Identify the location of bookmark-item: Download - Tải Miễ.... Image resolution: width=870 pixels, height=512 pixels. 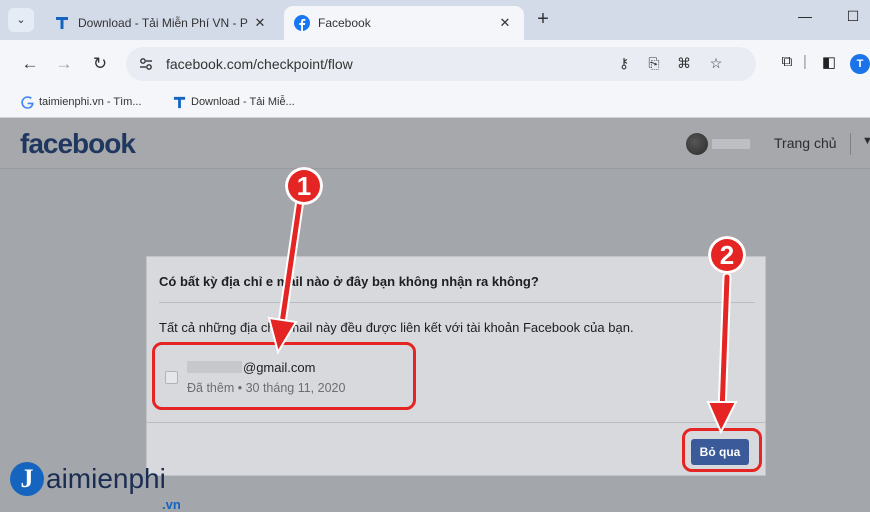
(233, 102).